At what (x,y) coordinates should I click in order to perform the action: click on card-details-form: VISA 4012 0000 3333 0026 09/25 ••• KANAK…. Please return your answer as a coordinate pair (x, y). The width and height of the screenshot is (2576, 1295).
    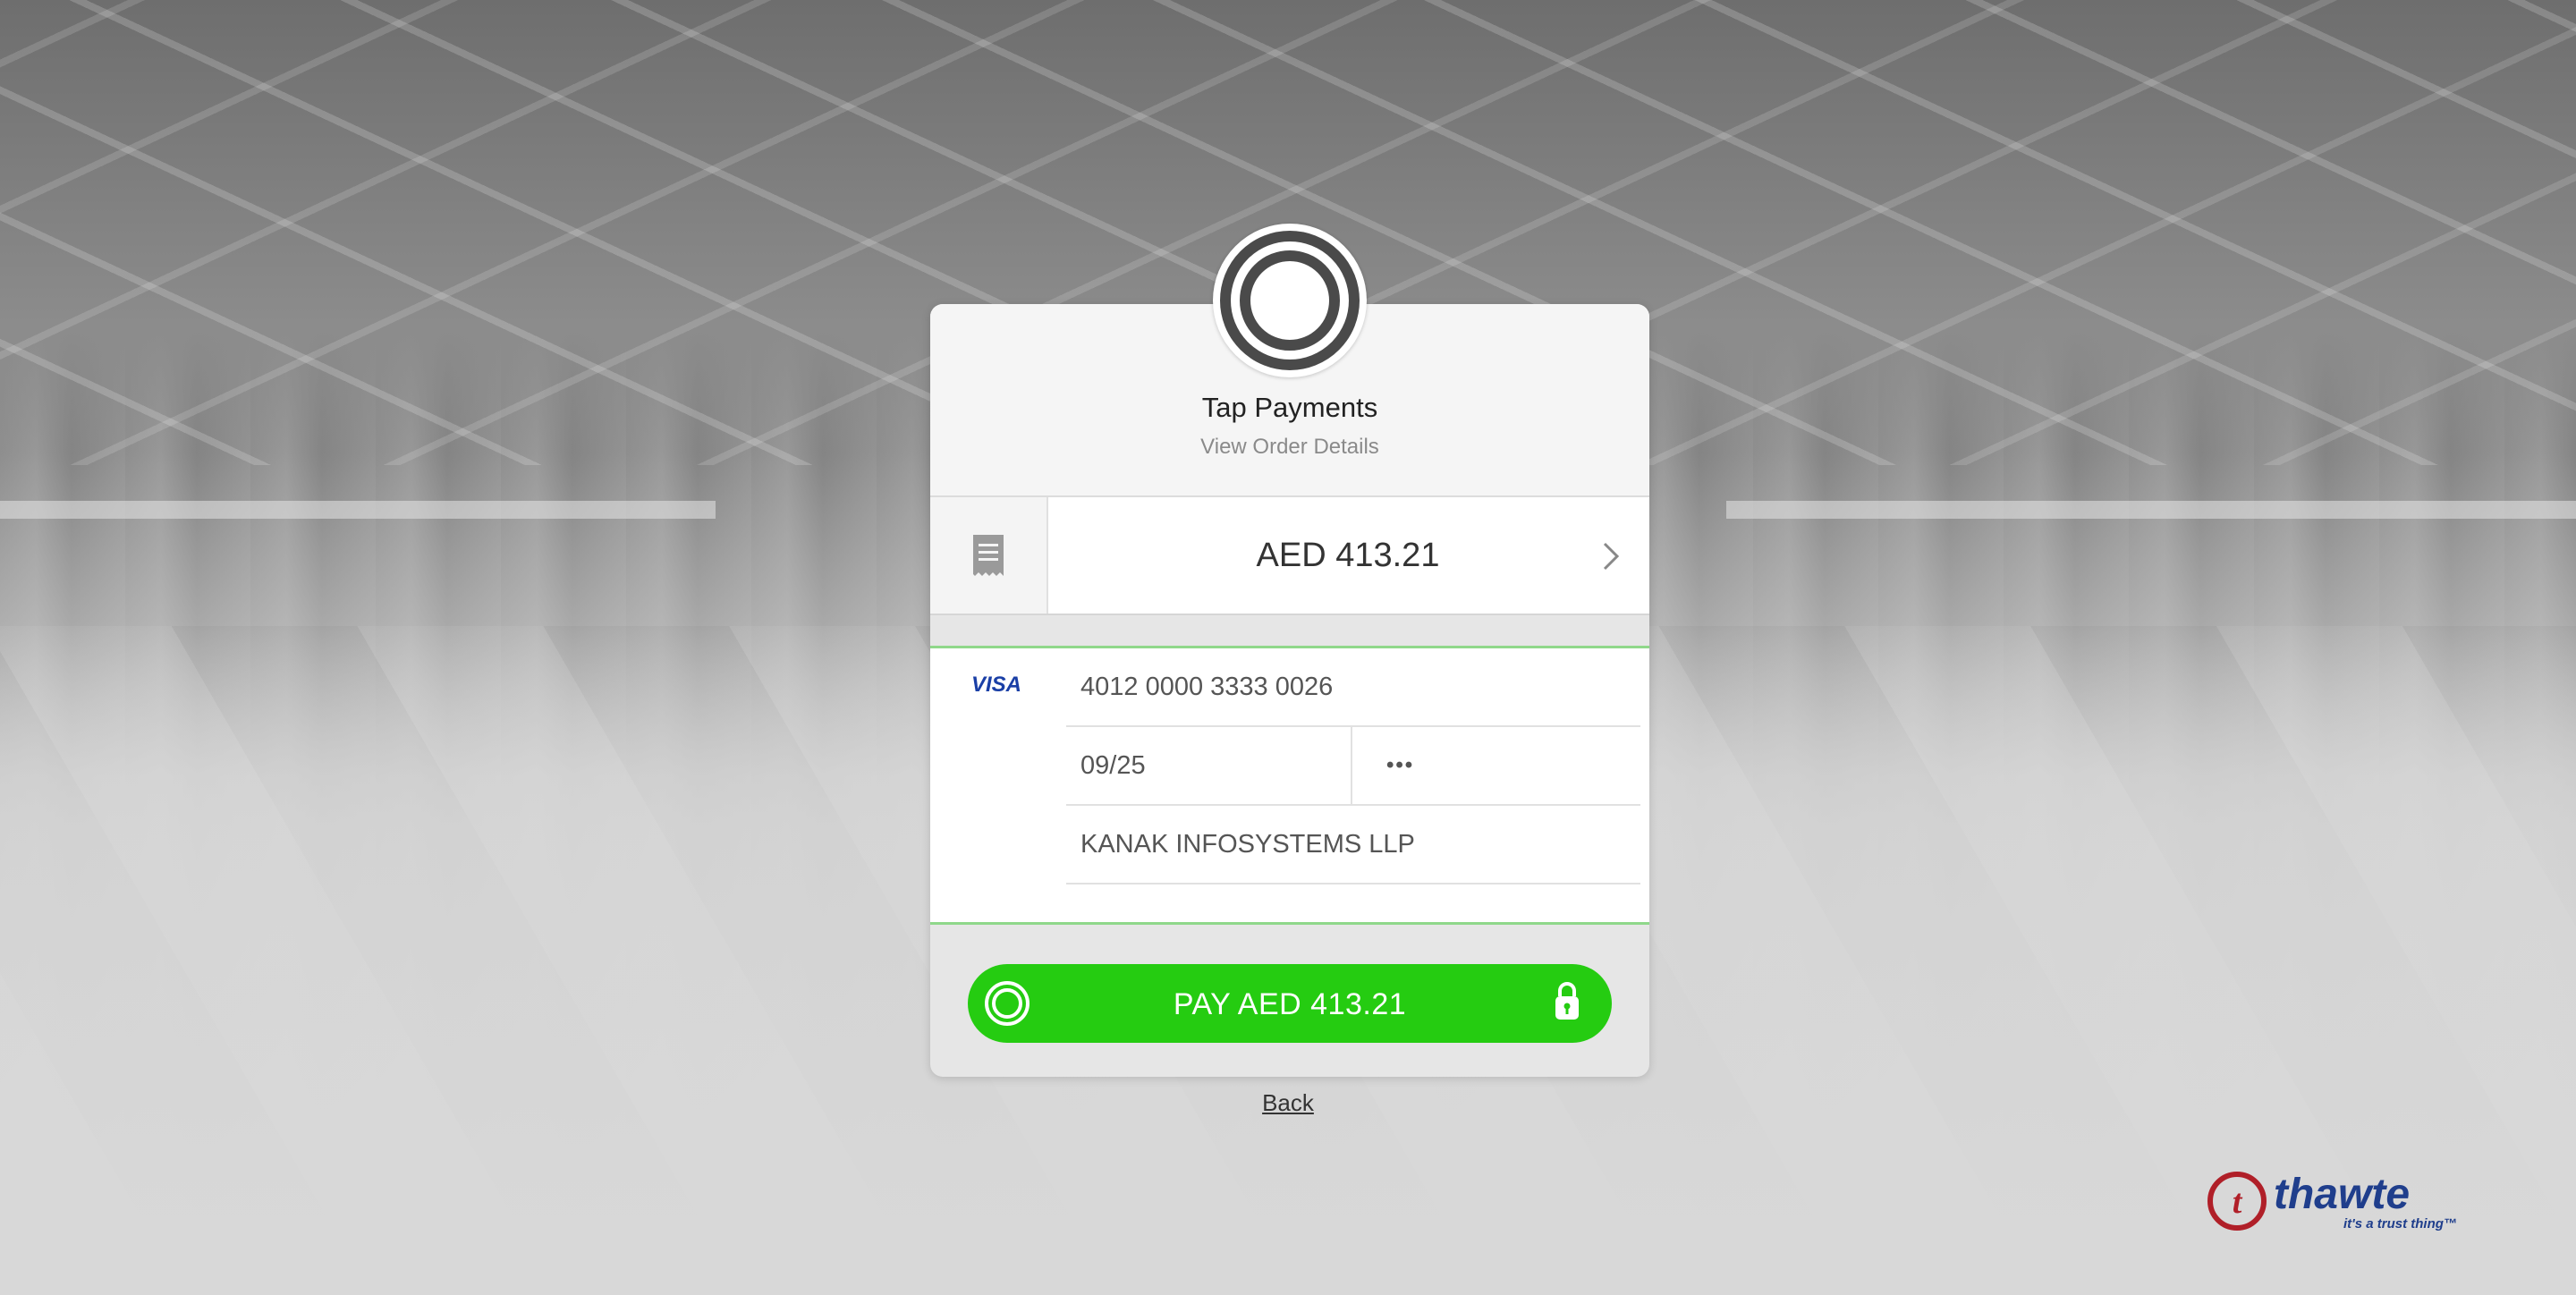
    Looking at the image, I should click on (1289, 785).